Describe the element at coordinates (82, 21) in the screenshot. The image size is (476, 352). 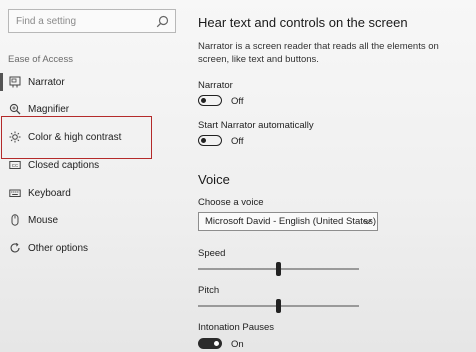
I see `search-input` at that location.